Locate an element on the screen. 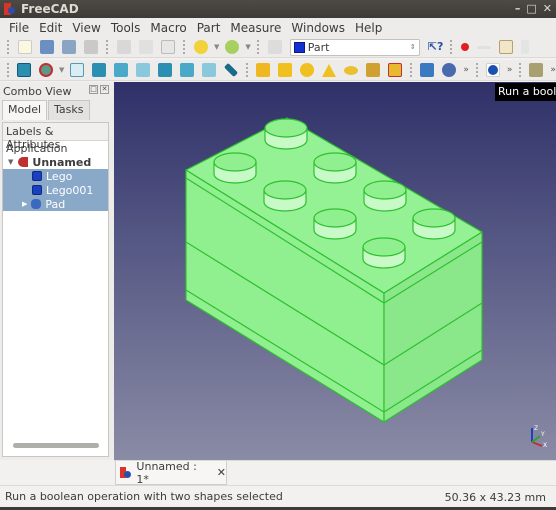 The width and height of the screenshot is (556, 510). expand-arrow-icon: ▼ is located at coordinates (10, 162).